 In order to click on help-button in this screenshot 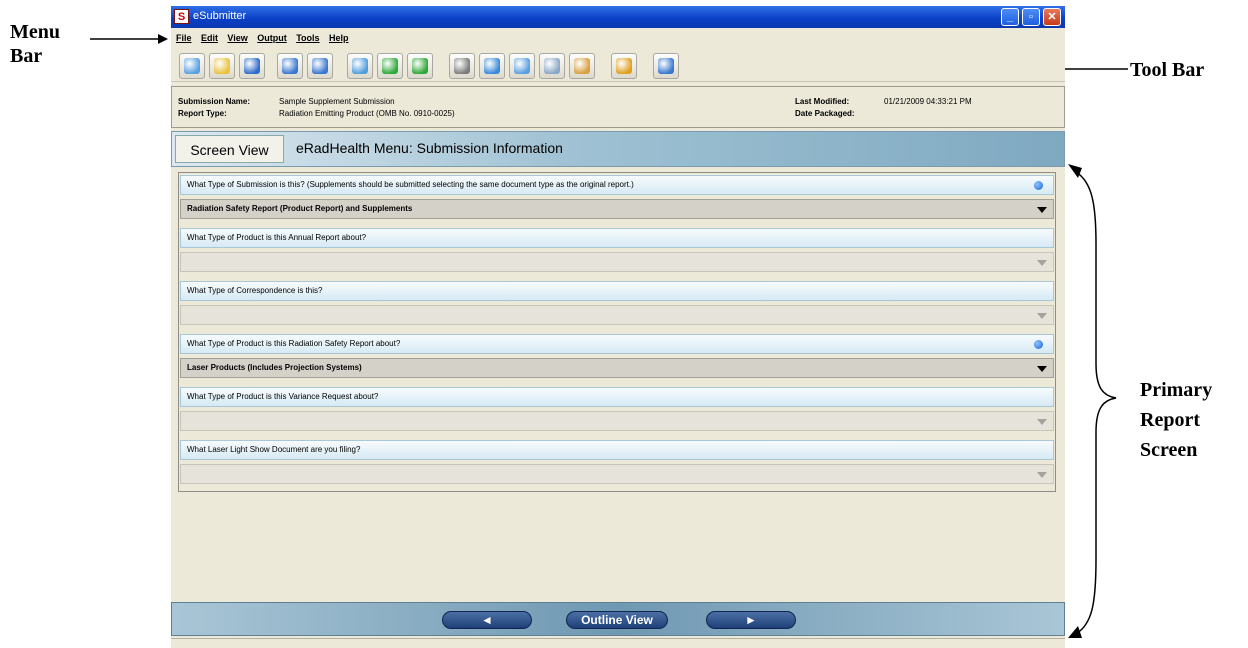, I will do `click(666, 66)`.